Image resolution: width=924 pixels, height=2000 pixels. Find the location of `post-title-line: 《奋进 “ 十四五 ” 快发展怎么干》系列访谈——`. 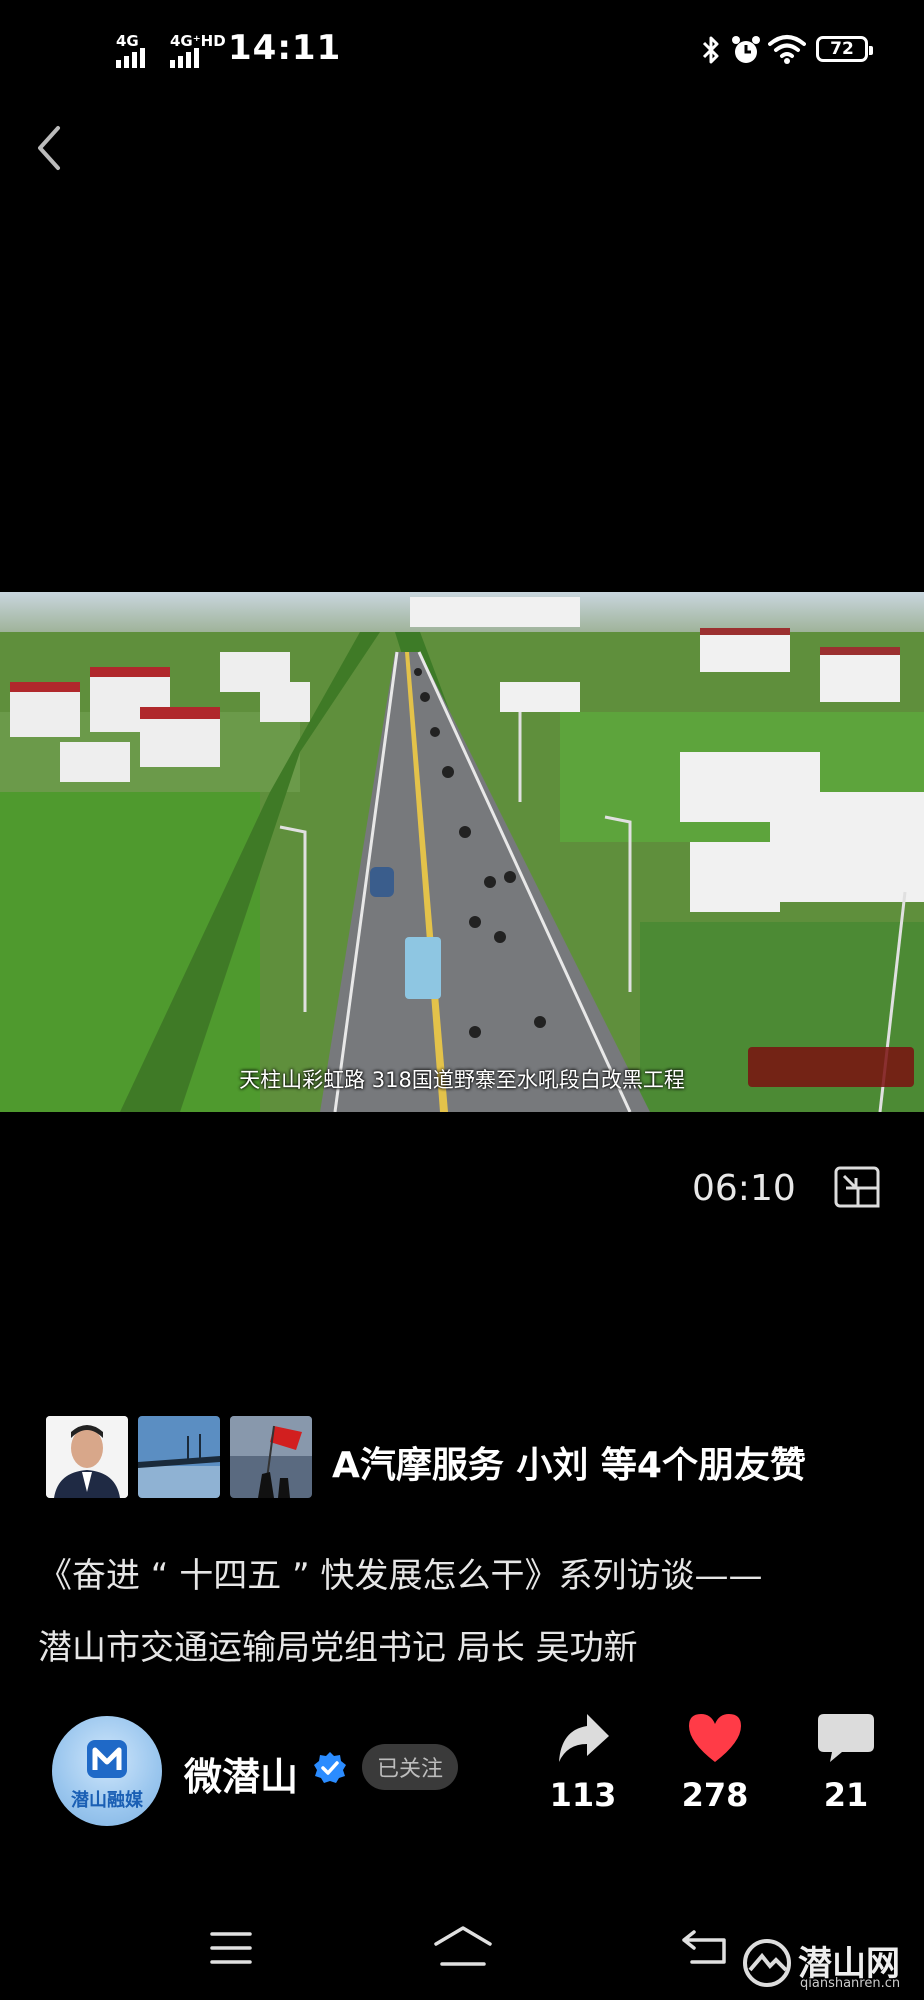

post-title-line: 《奋进 “ 十四五 ” 快发展怎么干》系列访谈—— is located at coordinates (400, 1576).